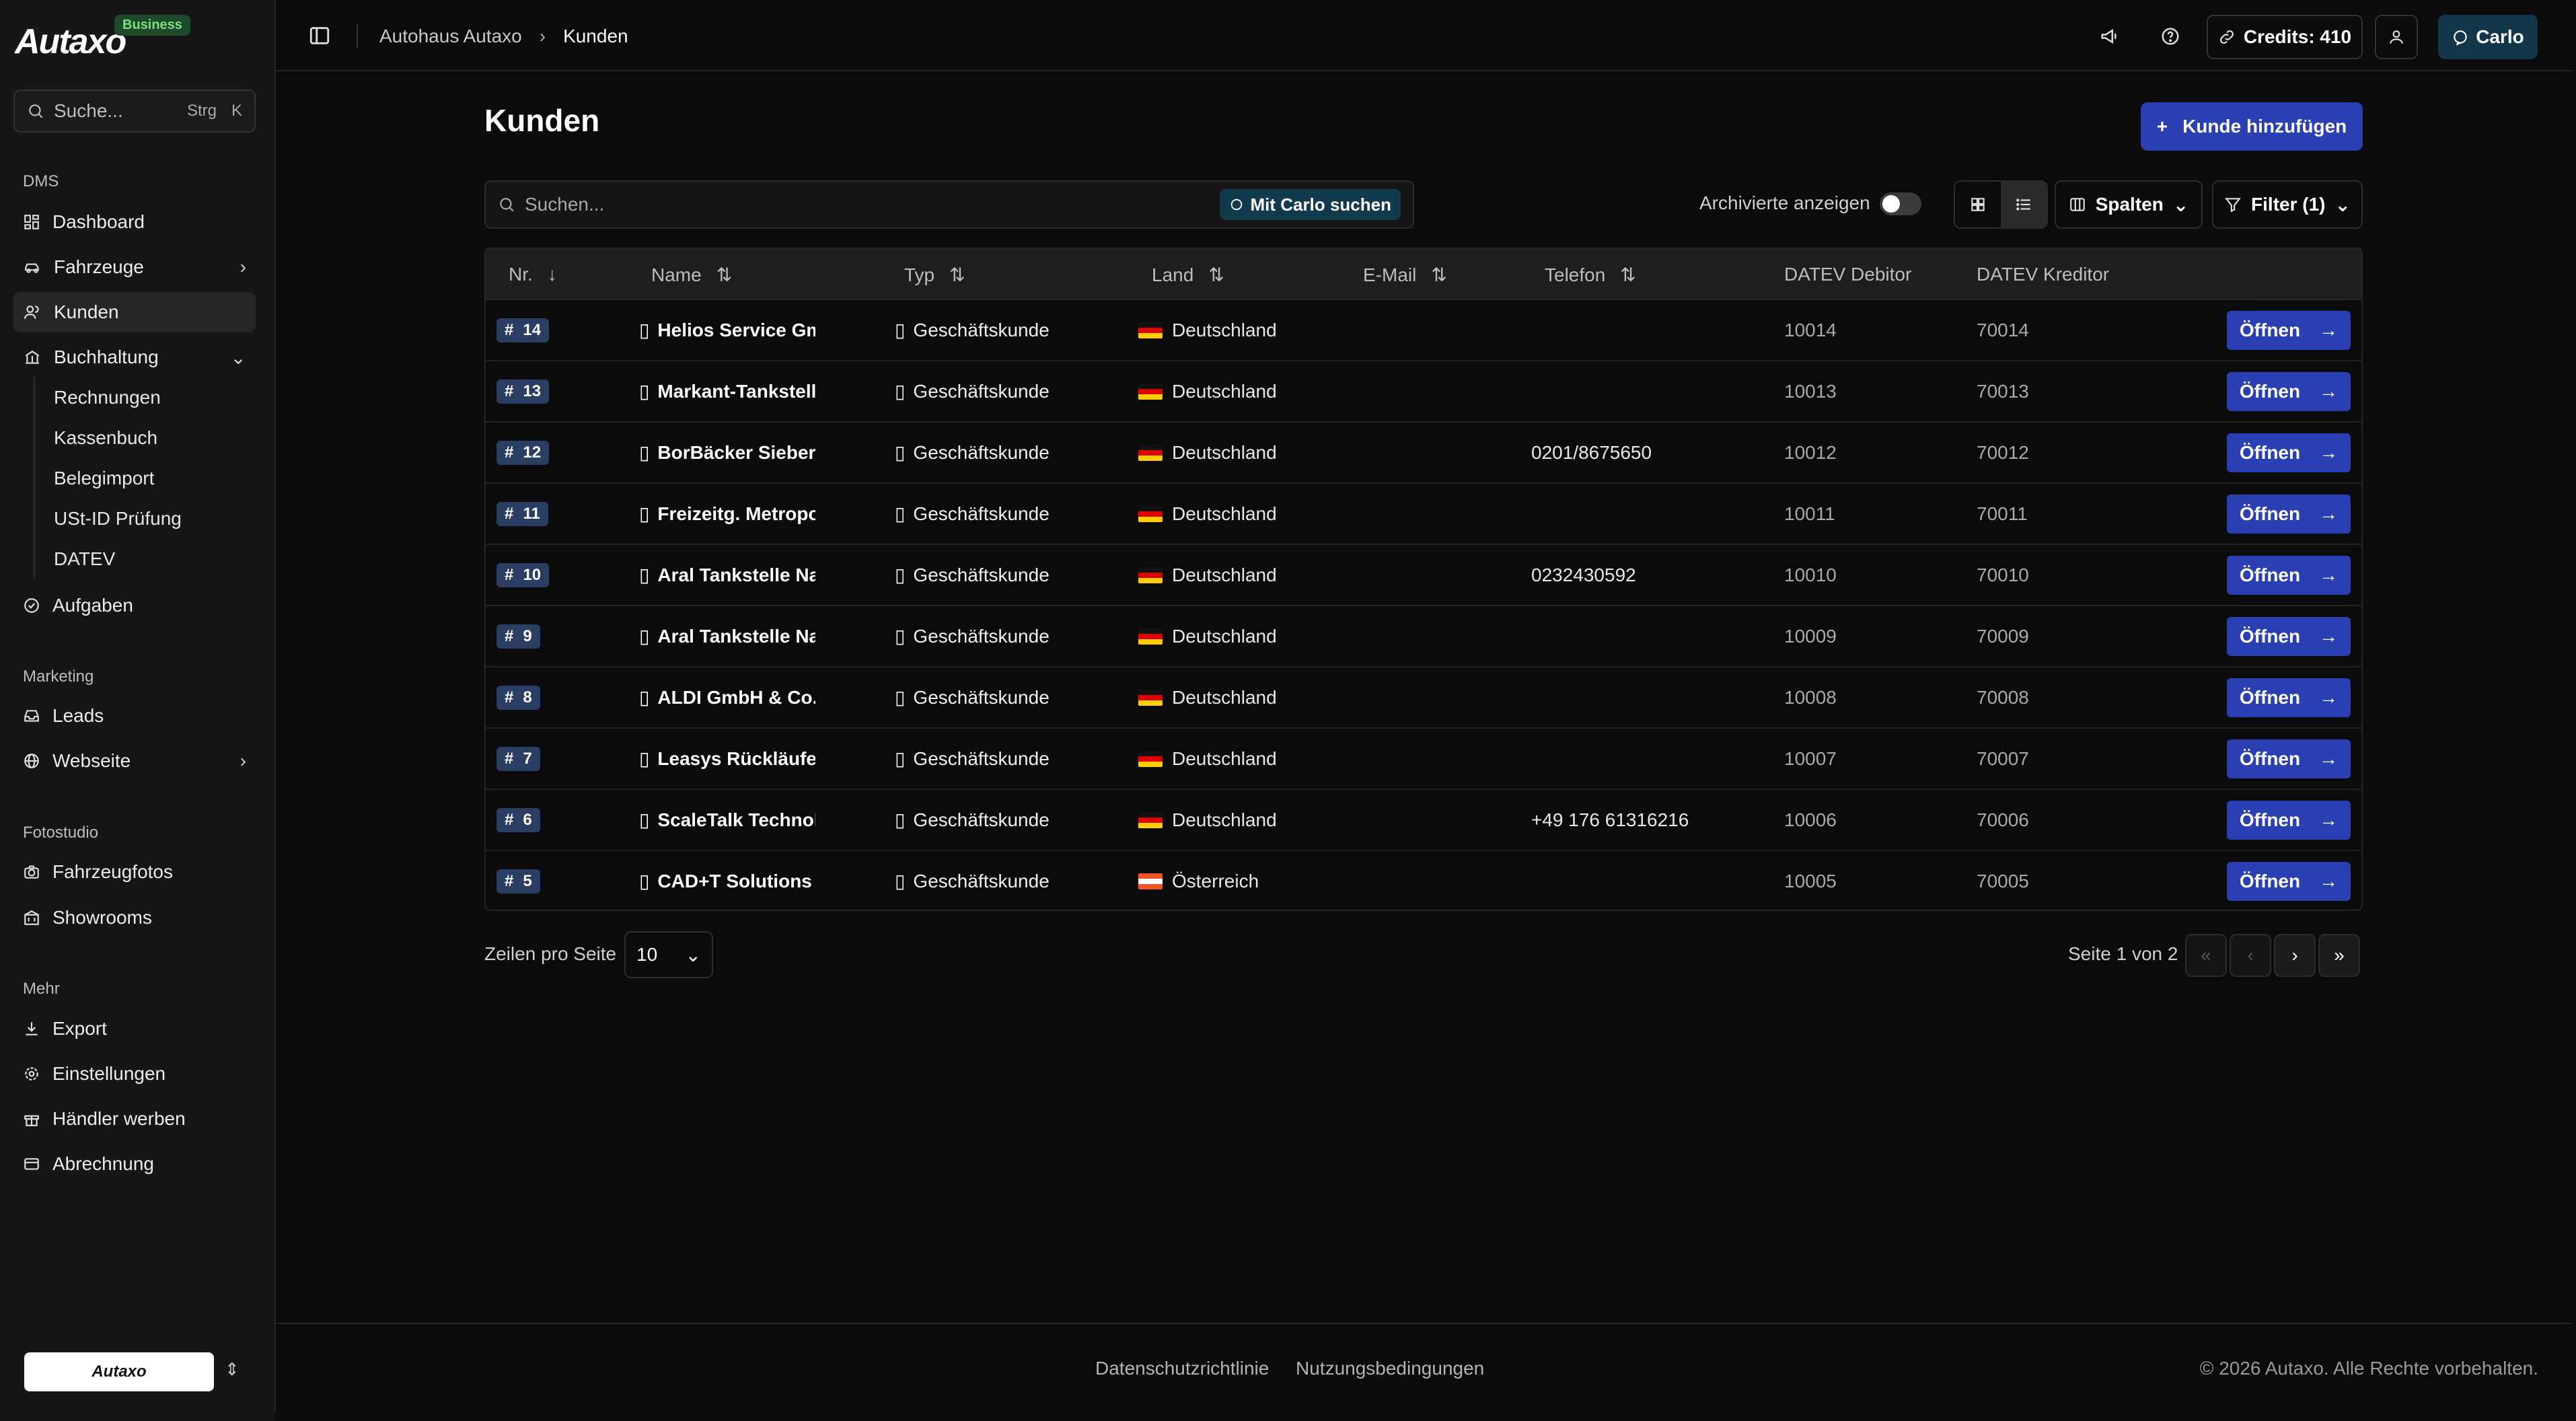 The image size is (2576, 1421). I want to click on carlo-assistant-button: Carlo, so click(2488, 37).